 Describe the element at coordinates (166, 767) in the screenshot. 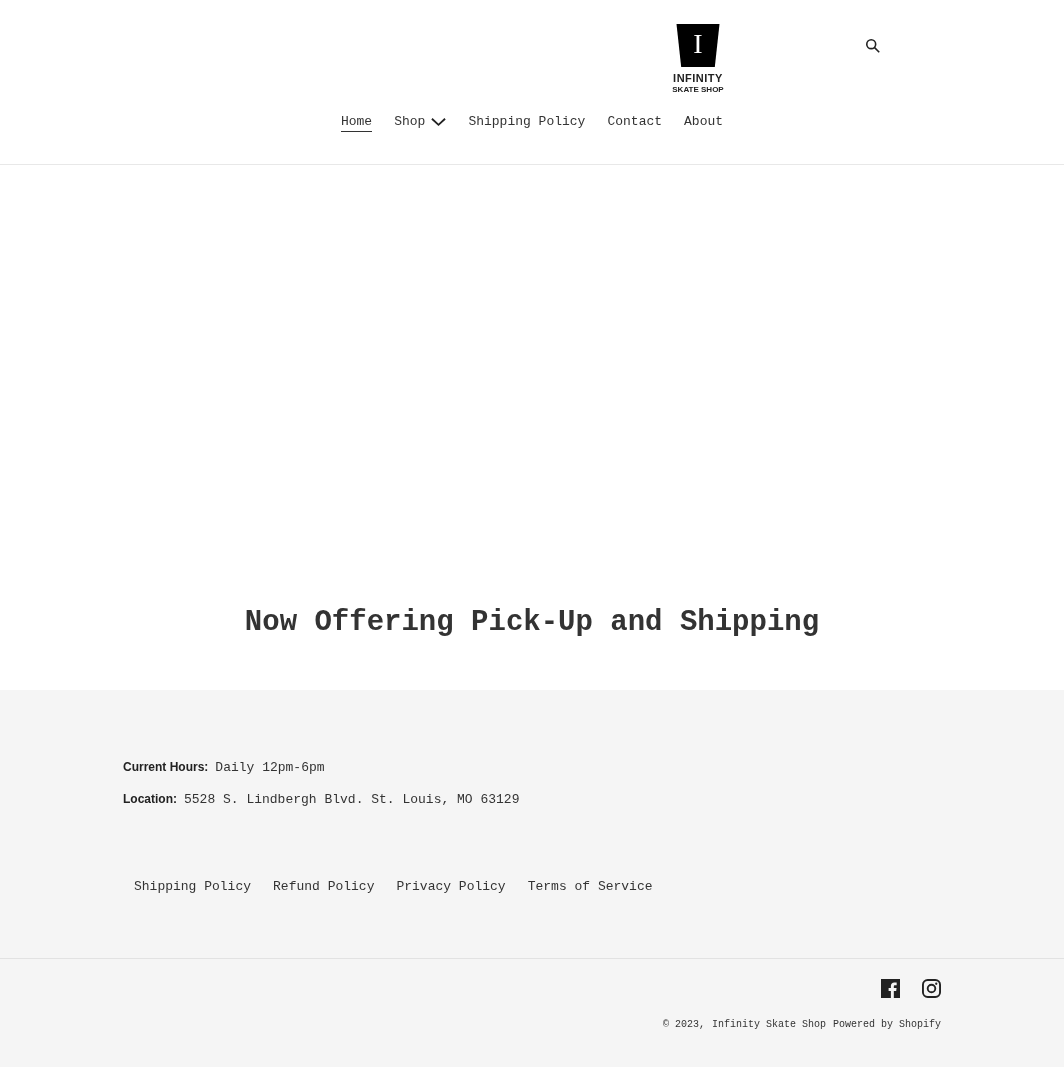

I see `info-label: Current Hours:` at that location.